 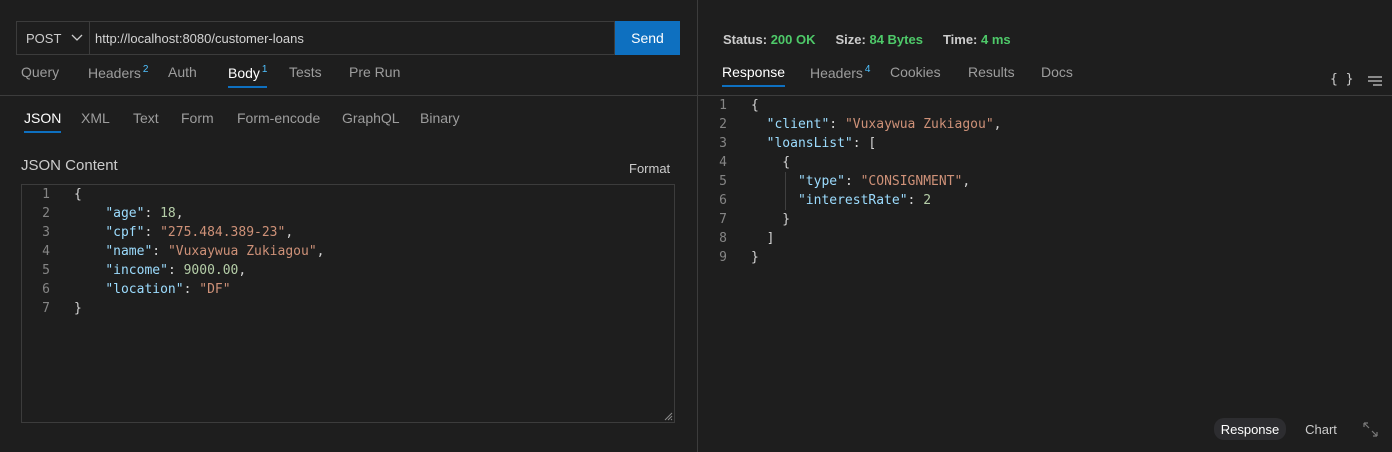 What do you see at coordinates (43, 118) in the screenshot?
I see `tab-label: JSON` at bounding box center [43, 118].